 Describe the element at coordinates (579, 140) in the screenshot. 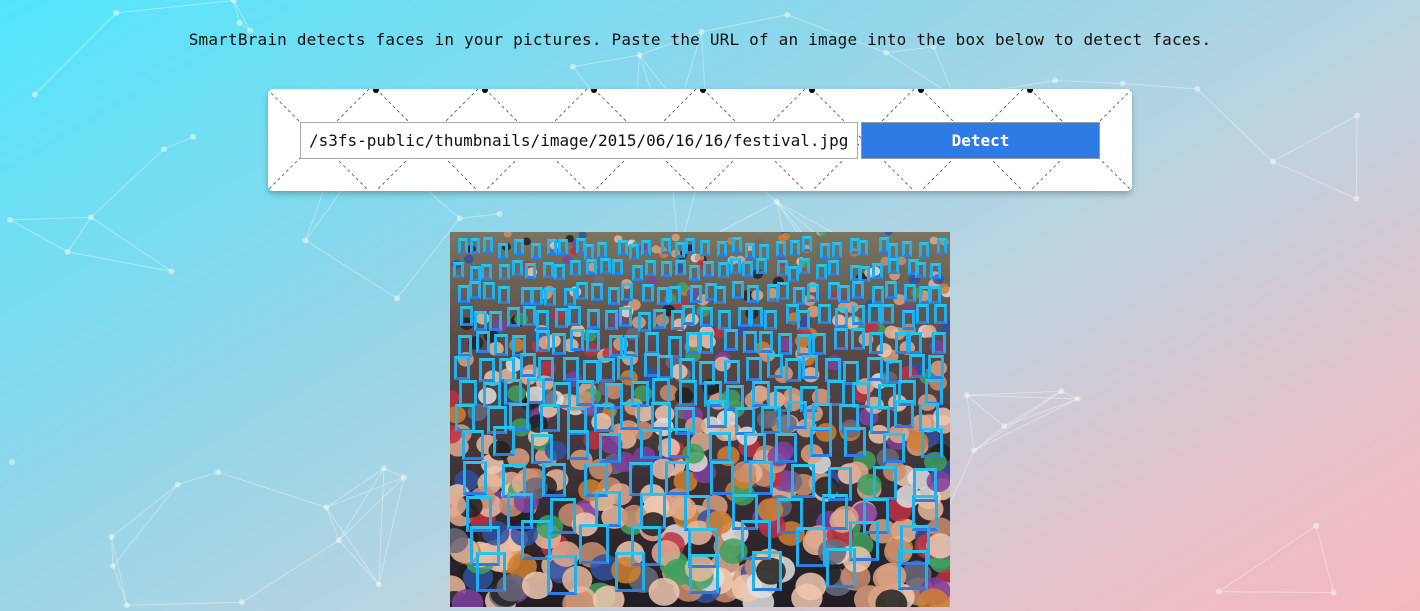

I see `image-url-input` at that location.